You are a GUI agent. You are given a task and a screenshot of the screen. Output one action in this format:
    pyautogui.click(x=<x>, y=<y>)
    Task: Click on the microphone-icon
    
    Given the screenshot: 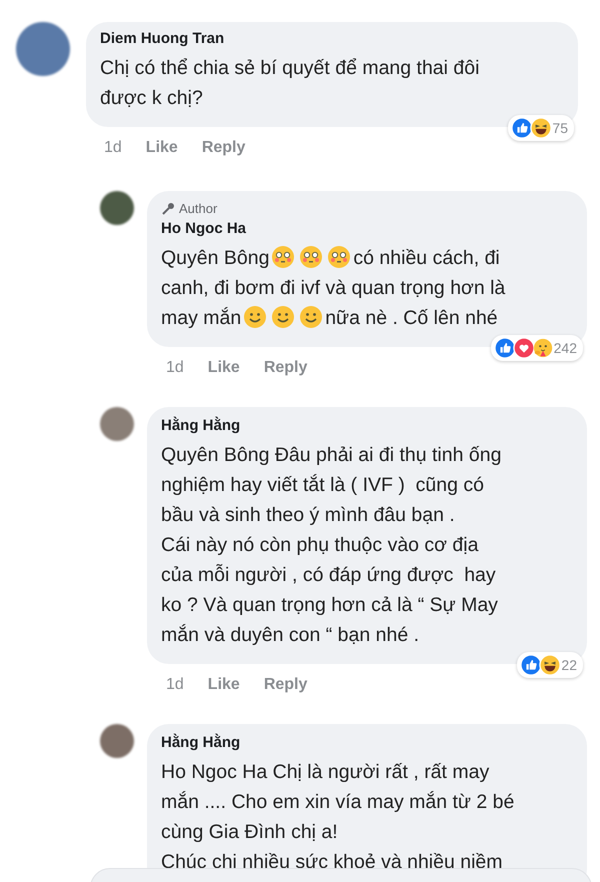 What is the action you would take?
    pyautogui.click(x=168, y=209)
    